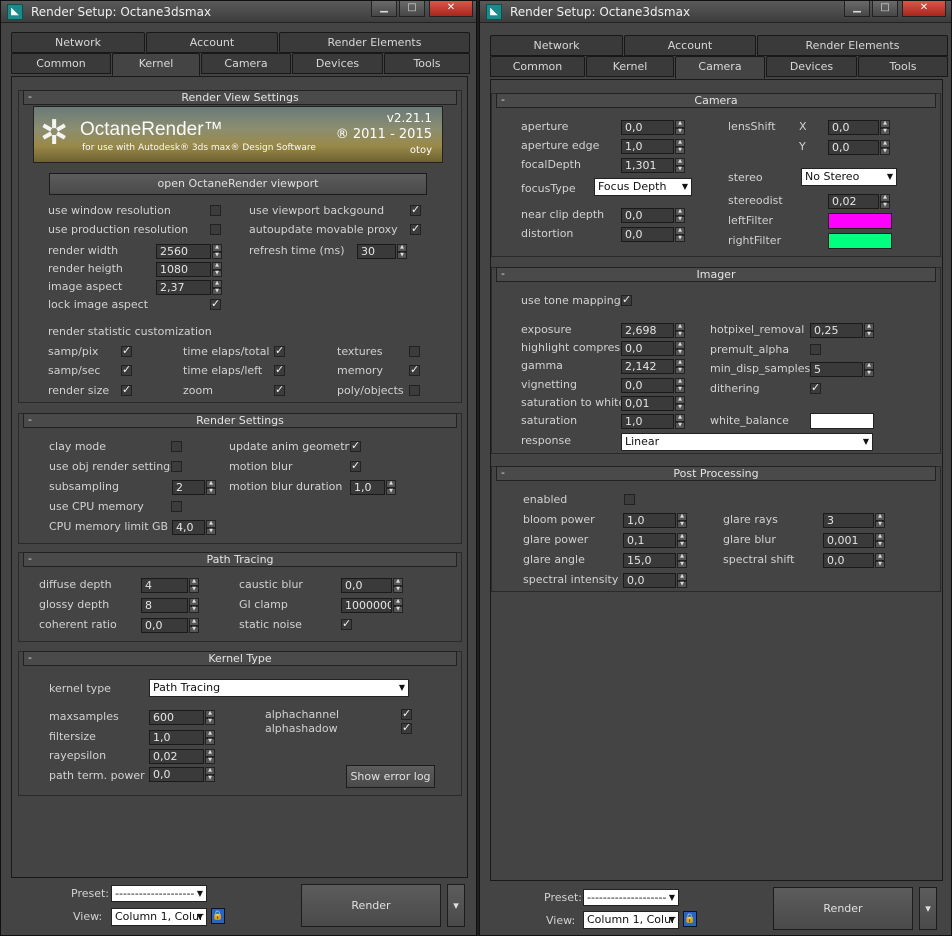 This screenshot has width=952, height=936. Describe the element at coordinates (716, 100) in the screenshot. I see `rollout-header: - Camera` at that location.